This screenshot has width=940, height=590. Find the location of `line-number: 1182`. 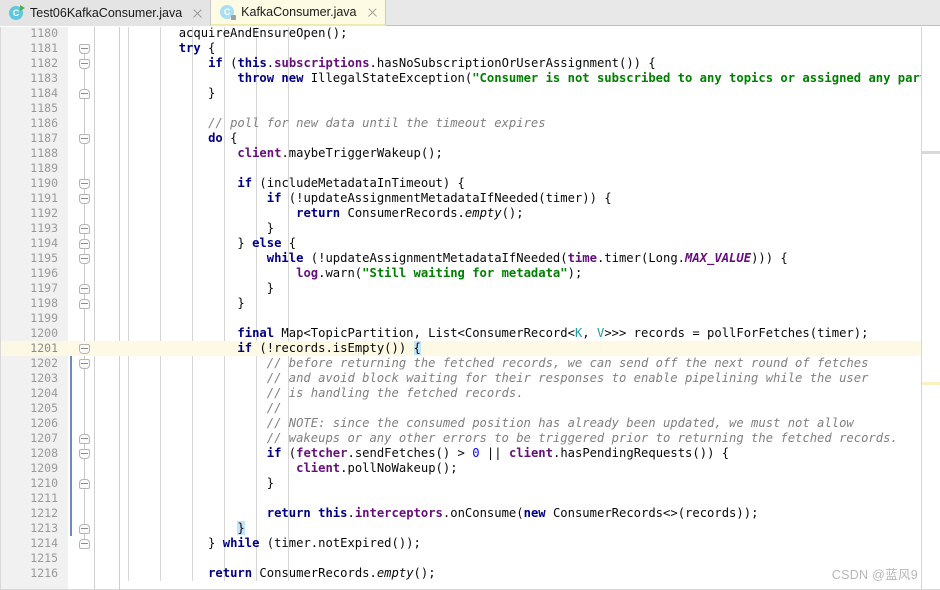

line-number: 1182 is located at coordinates (44, 63).